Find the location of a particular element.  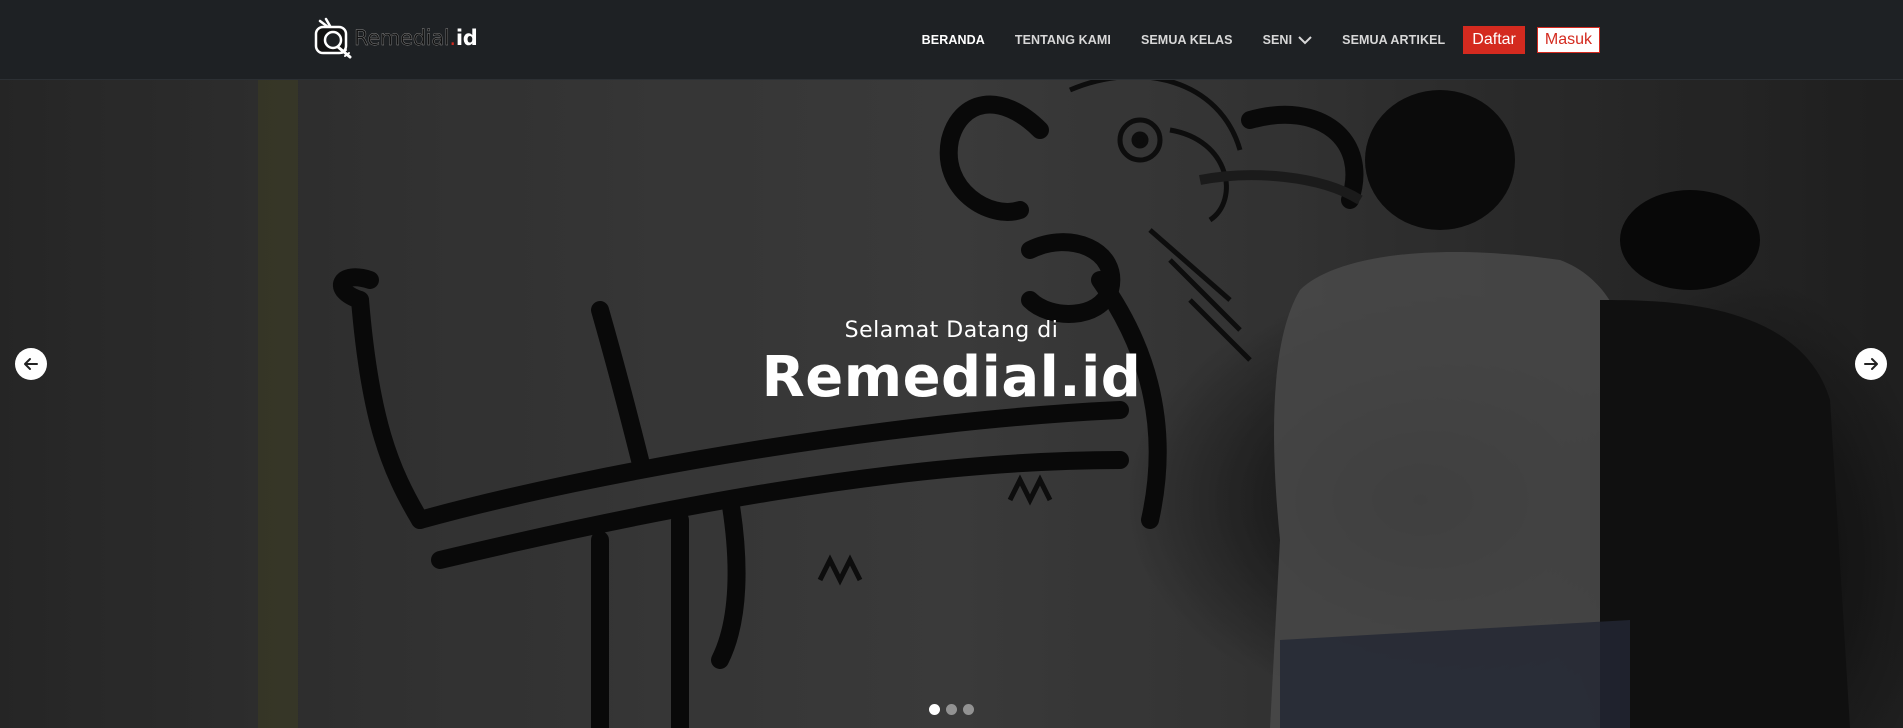

arrow-right-icon is located at coordinates (1871, 364).